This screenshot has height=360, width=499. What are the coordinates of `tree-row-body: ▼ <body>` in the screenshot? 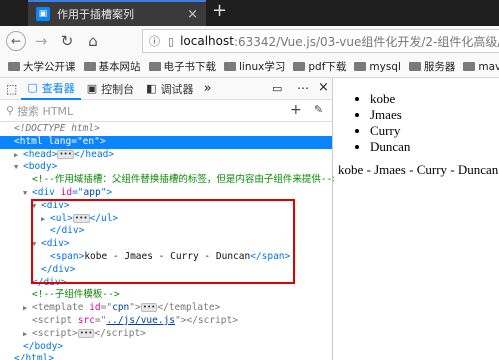 It's located at (166, 167).